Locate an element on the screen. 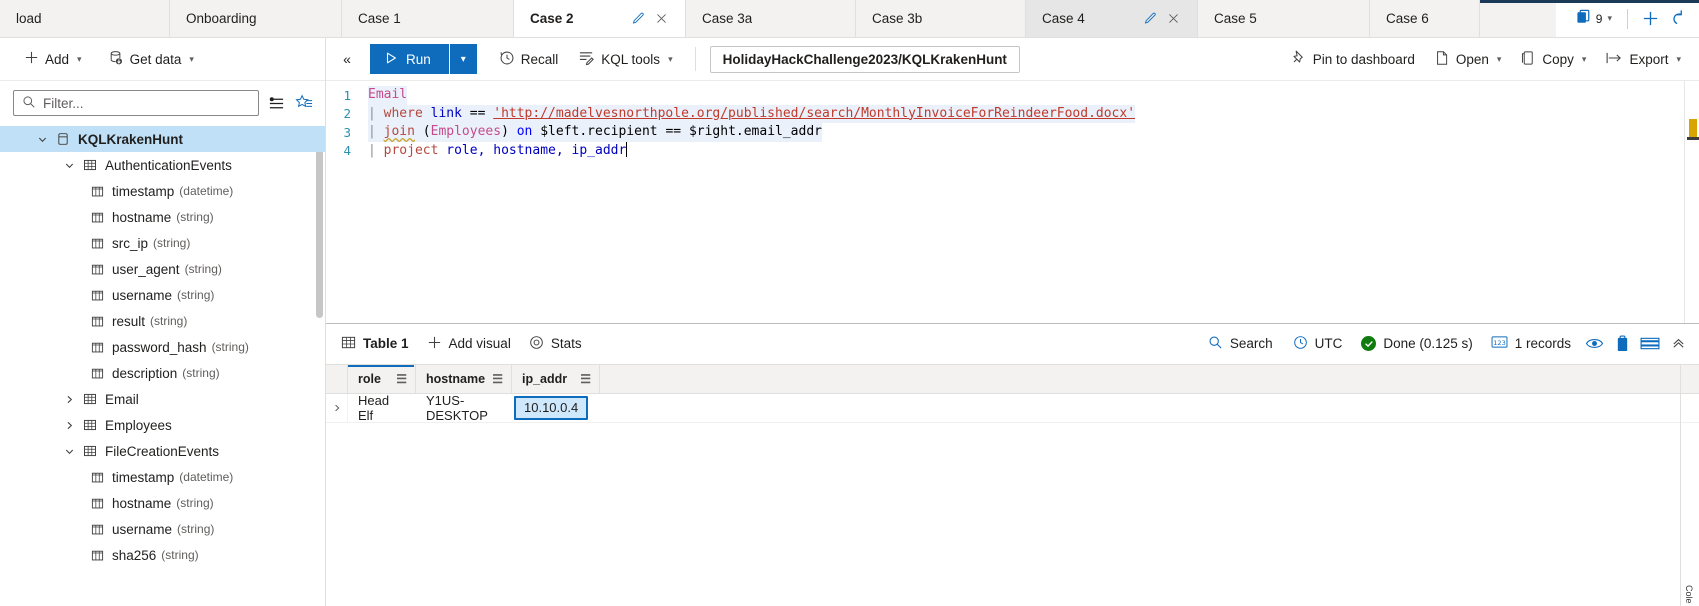  pin-to-dashboard-button: Pin to dashboard is located at coordinates (1352, 59).